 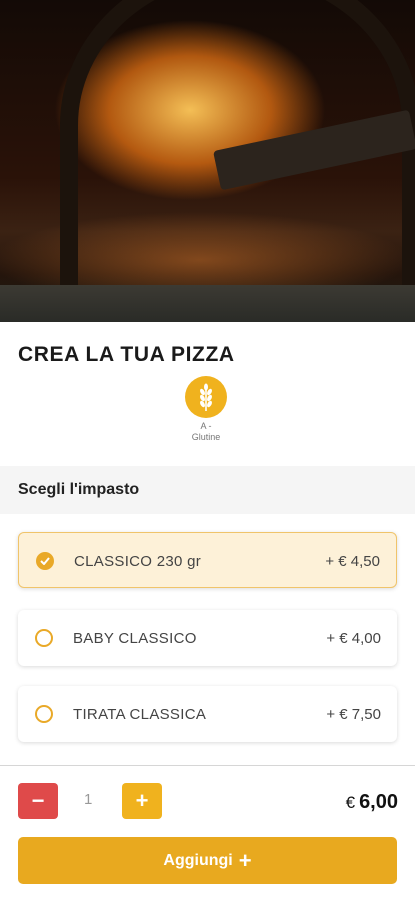 What do you see at coordinates (207, 490) in the screenshot?
I see `section-header: Scegli l'impasto` at bounding box center [207, 490].